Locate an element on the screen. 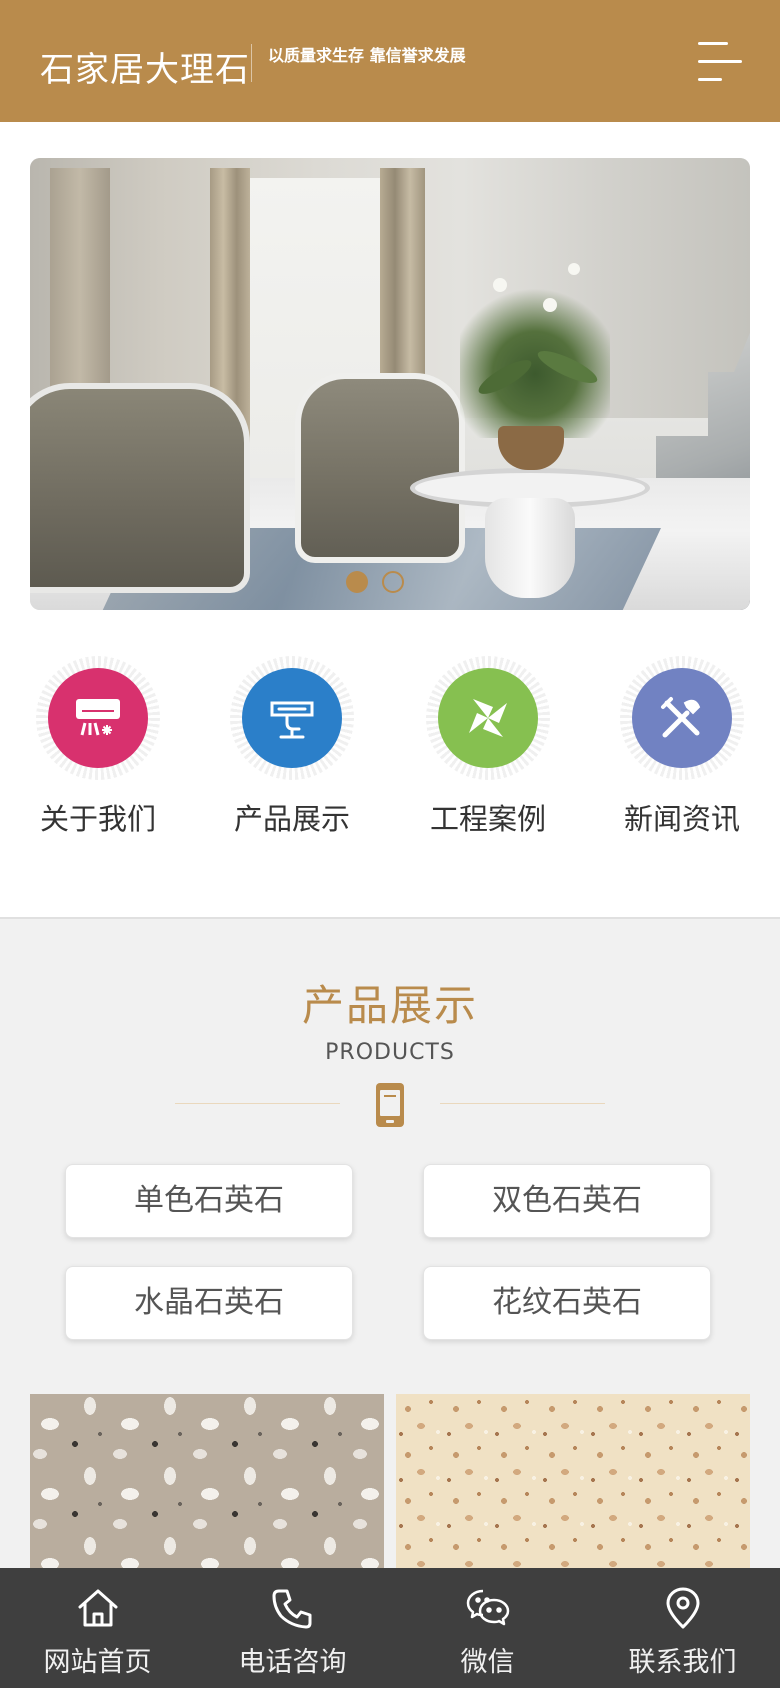  banner-image-plant is located at coordinates (535, 358).